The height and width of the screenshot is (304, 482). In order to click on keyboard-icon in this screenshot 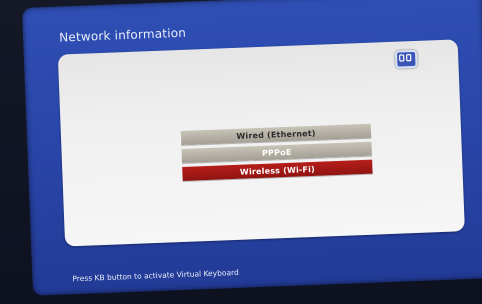, I will do `click(405, 58)`.